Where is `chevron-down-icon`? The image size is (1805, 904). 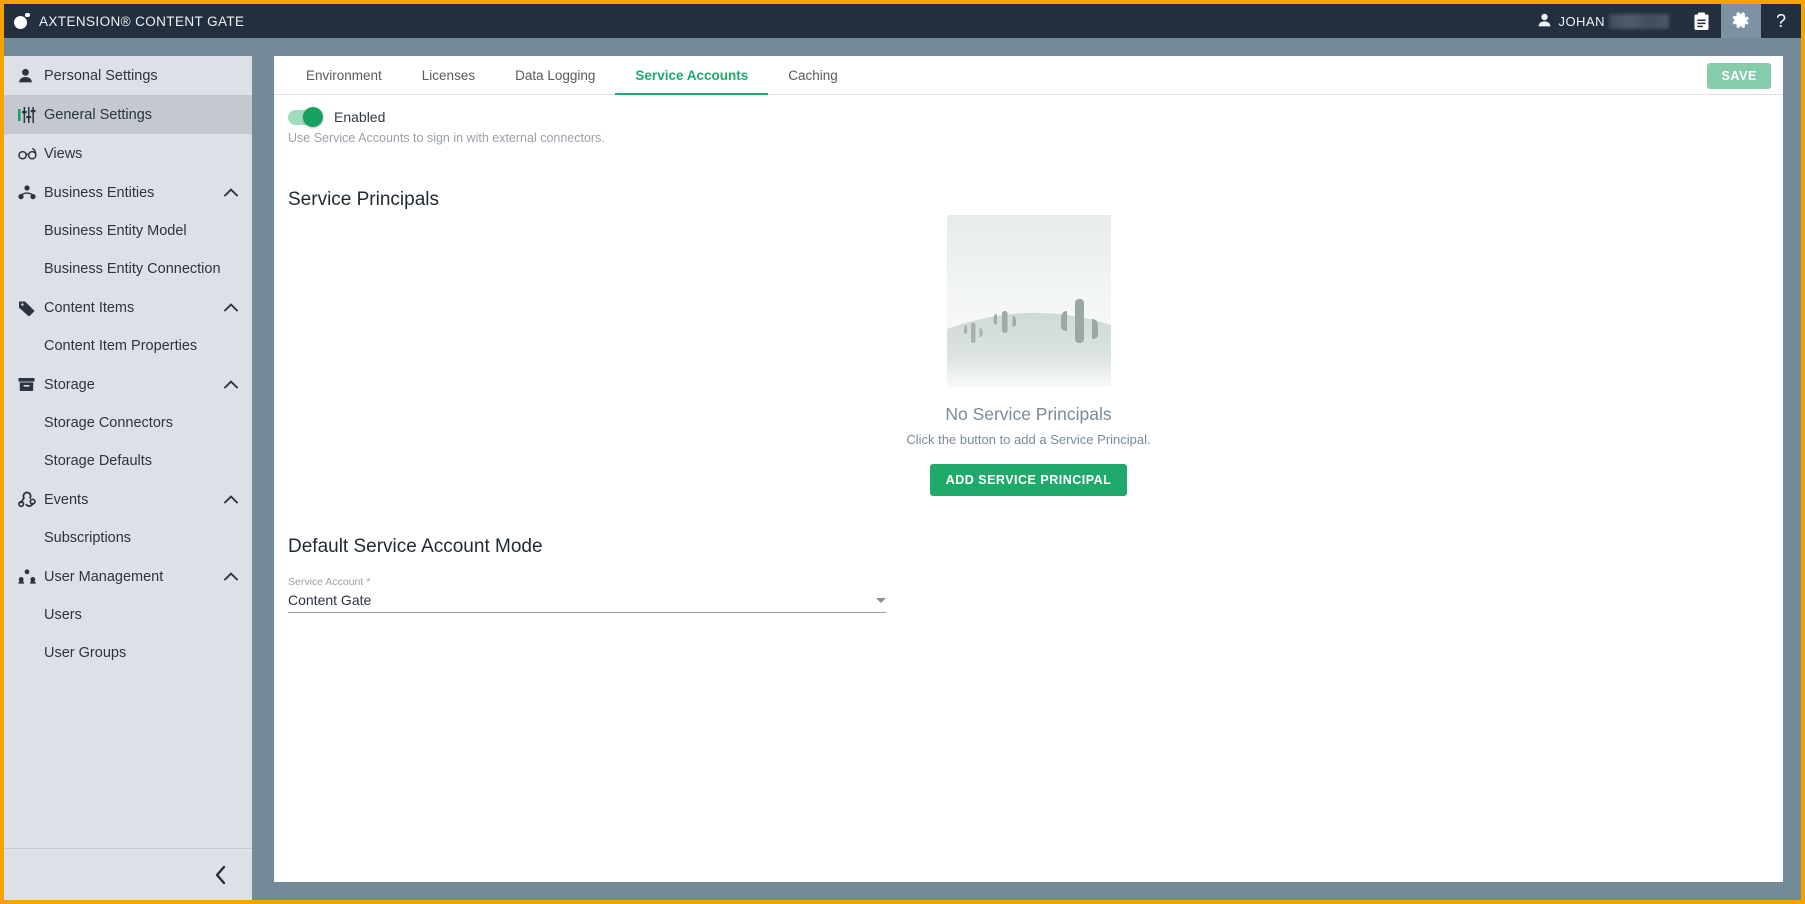 chevron-down-icon is located at coordinates (881, 600).